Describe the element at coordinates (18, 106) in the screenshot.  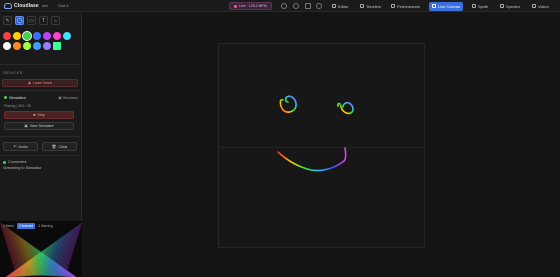
I see `device-info: Playing | 562 / 3K` at that location.